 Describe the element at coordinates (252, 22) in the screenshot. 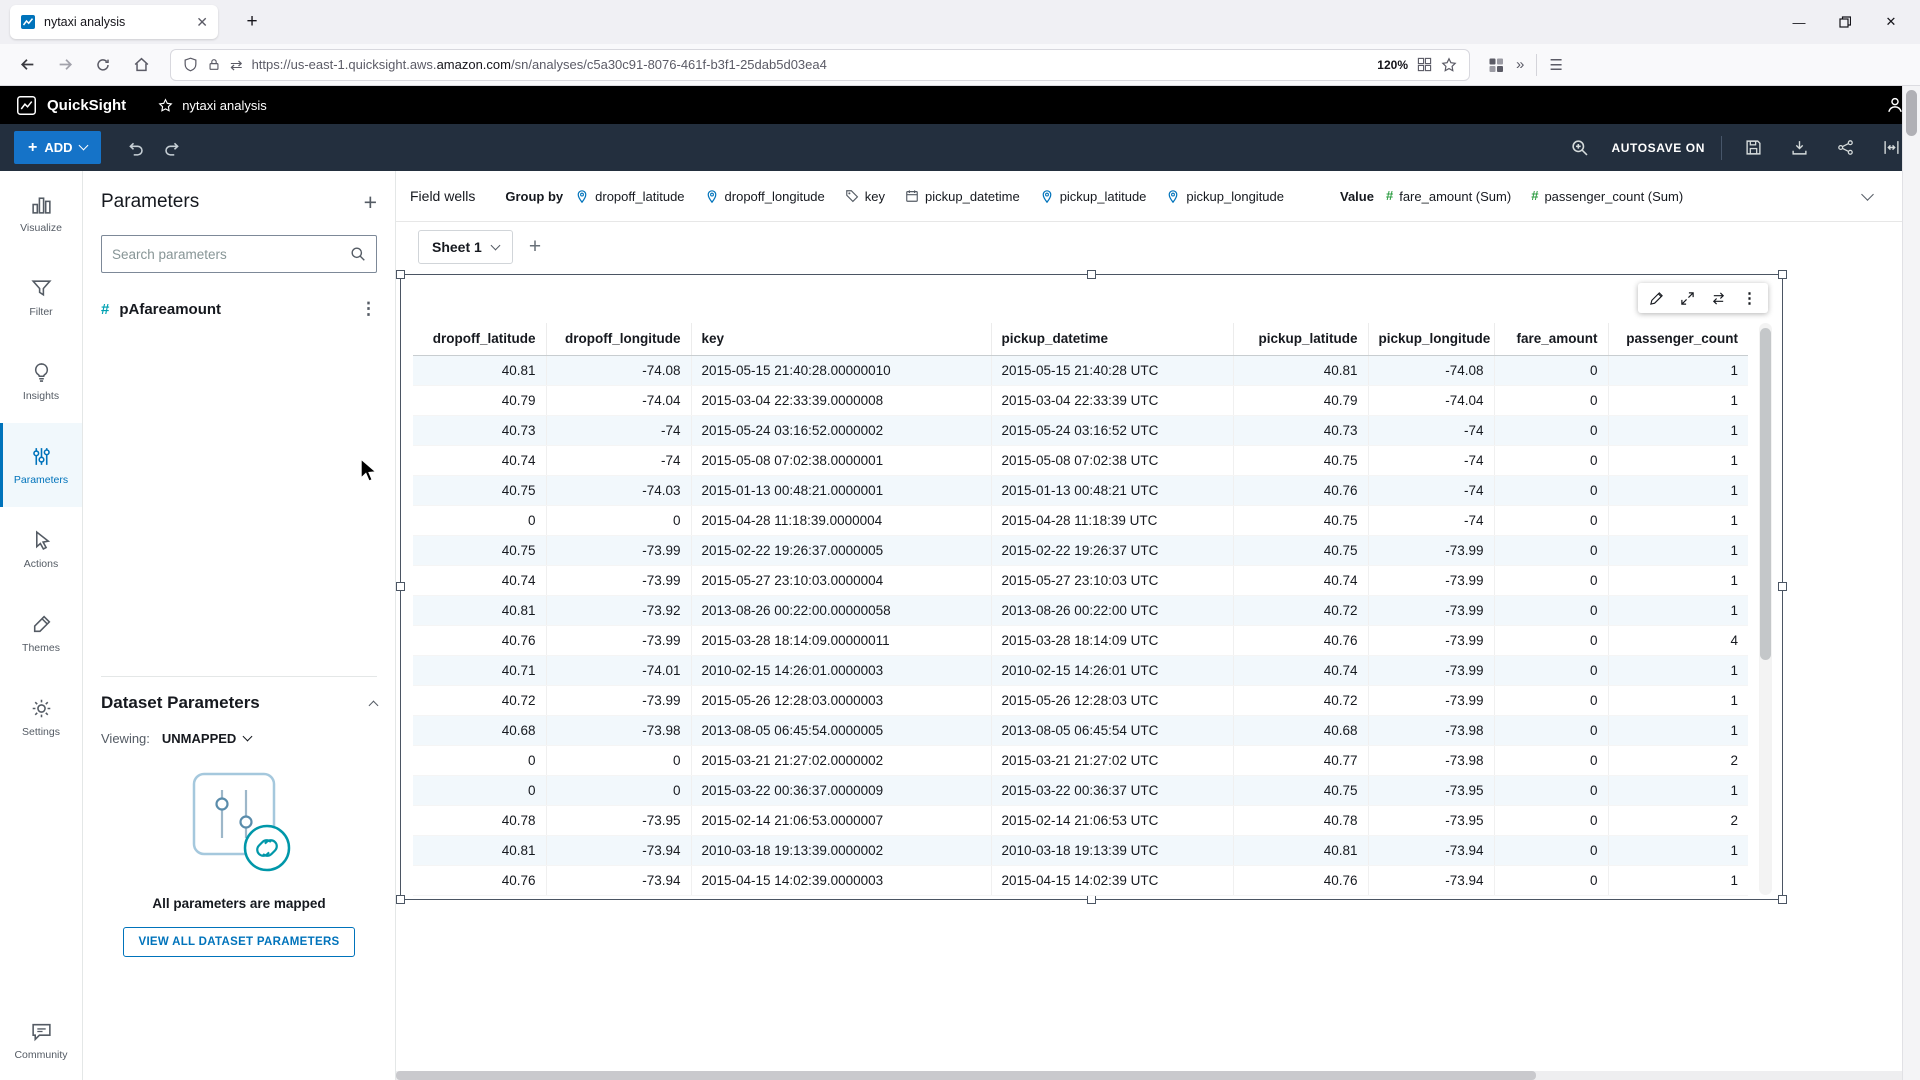

I see `new-tab-button: +` at that location.